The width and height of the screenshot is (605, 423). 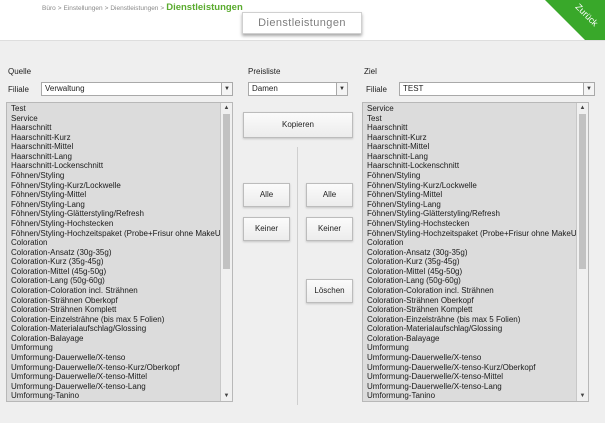 What do you see at coordinates (329, 229) in the screenshot?
I see `select-none-target-button: Keiner` at bounding box center [329, 229].